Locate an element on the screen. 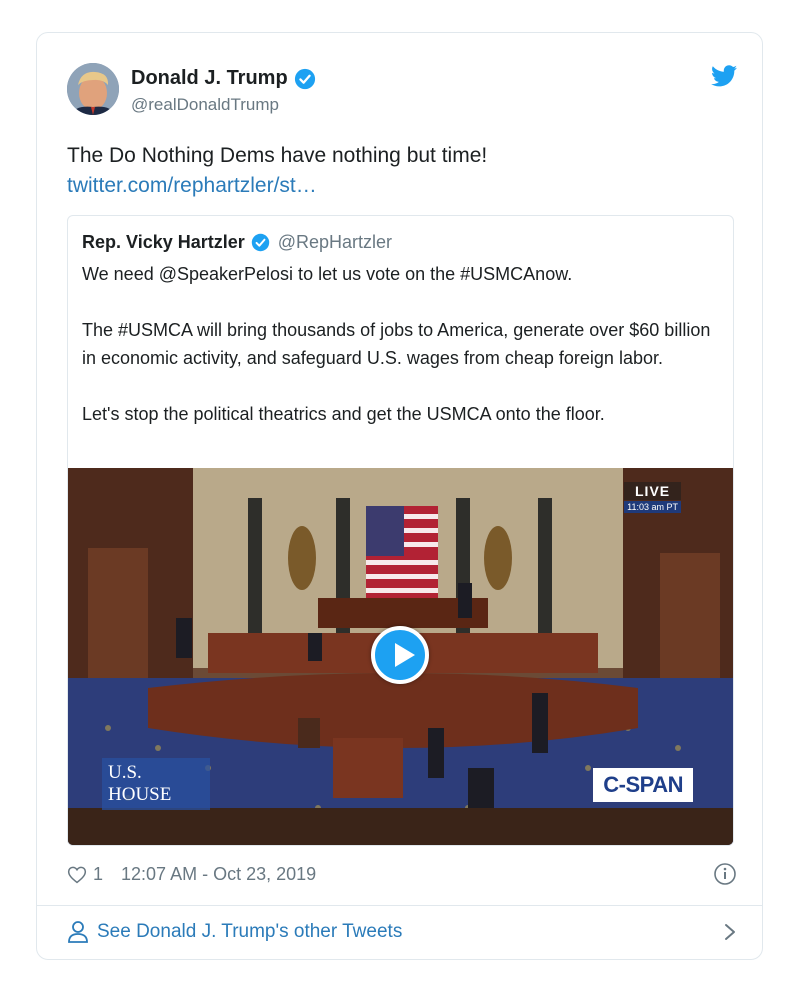 This screenshot has width=799, height=992. quoted-author-name: Rep. Vicky Hartzler is located at coordinates (163, 242).